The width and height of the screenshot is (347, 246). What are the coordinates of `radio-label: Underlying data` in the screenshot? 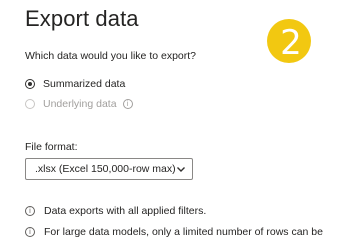 It's located at (80, 104).